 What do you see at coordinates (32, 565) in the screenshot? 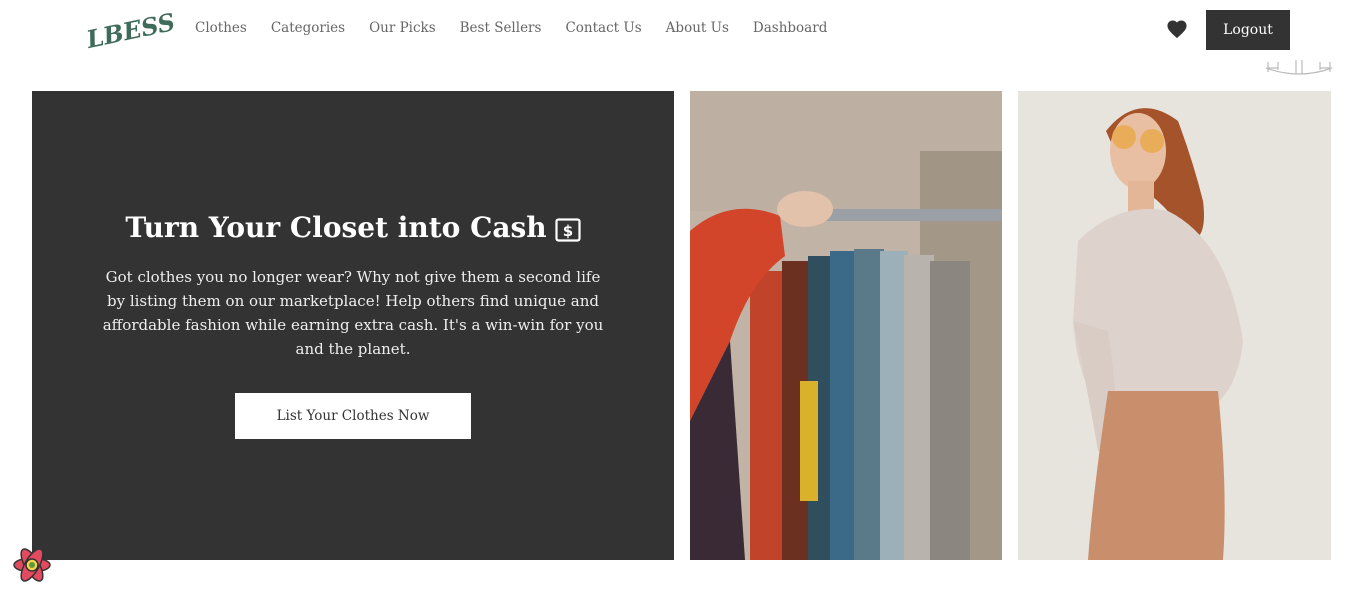
I see `react-devtools-icon` at bounding box center [32, 565].